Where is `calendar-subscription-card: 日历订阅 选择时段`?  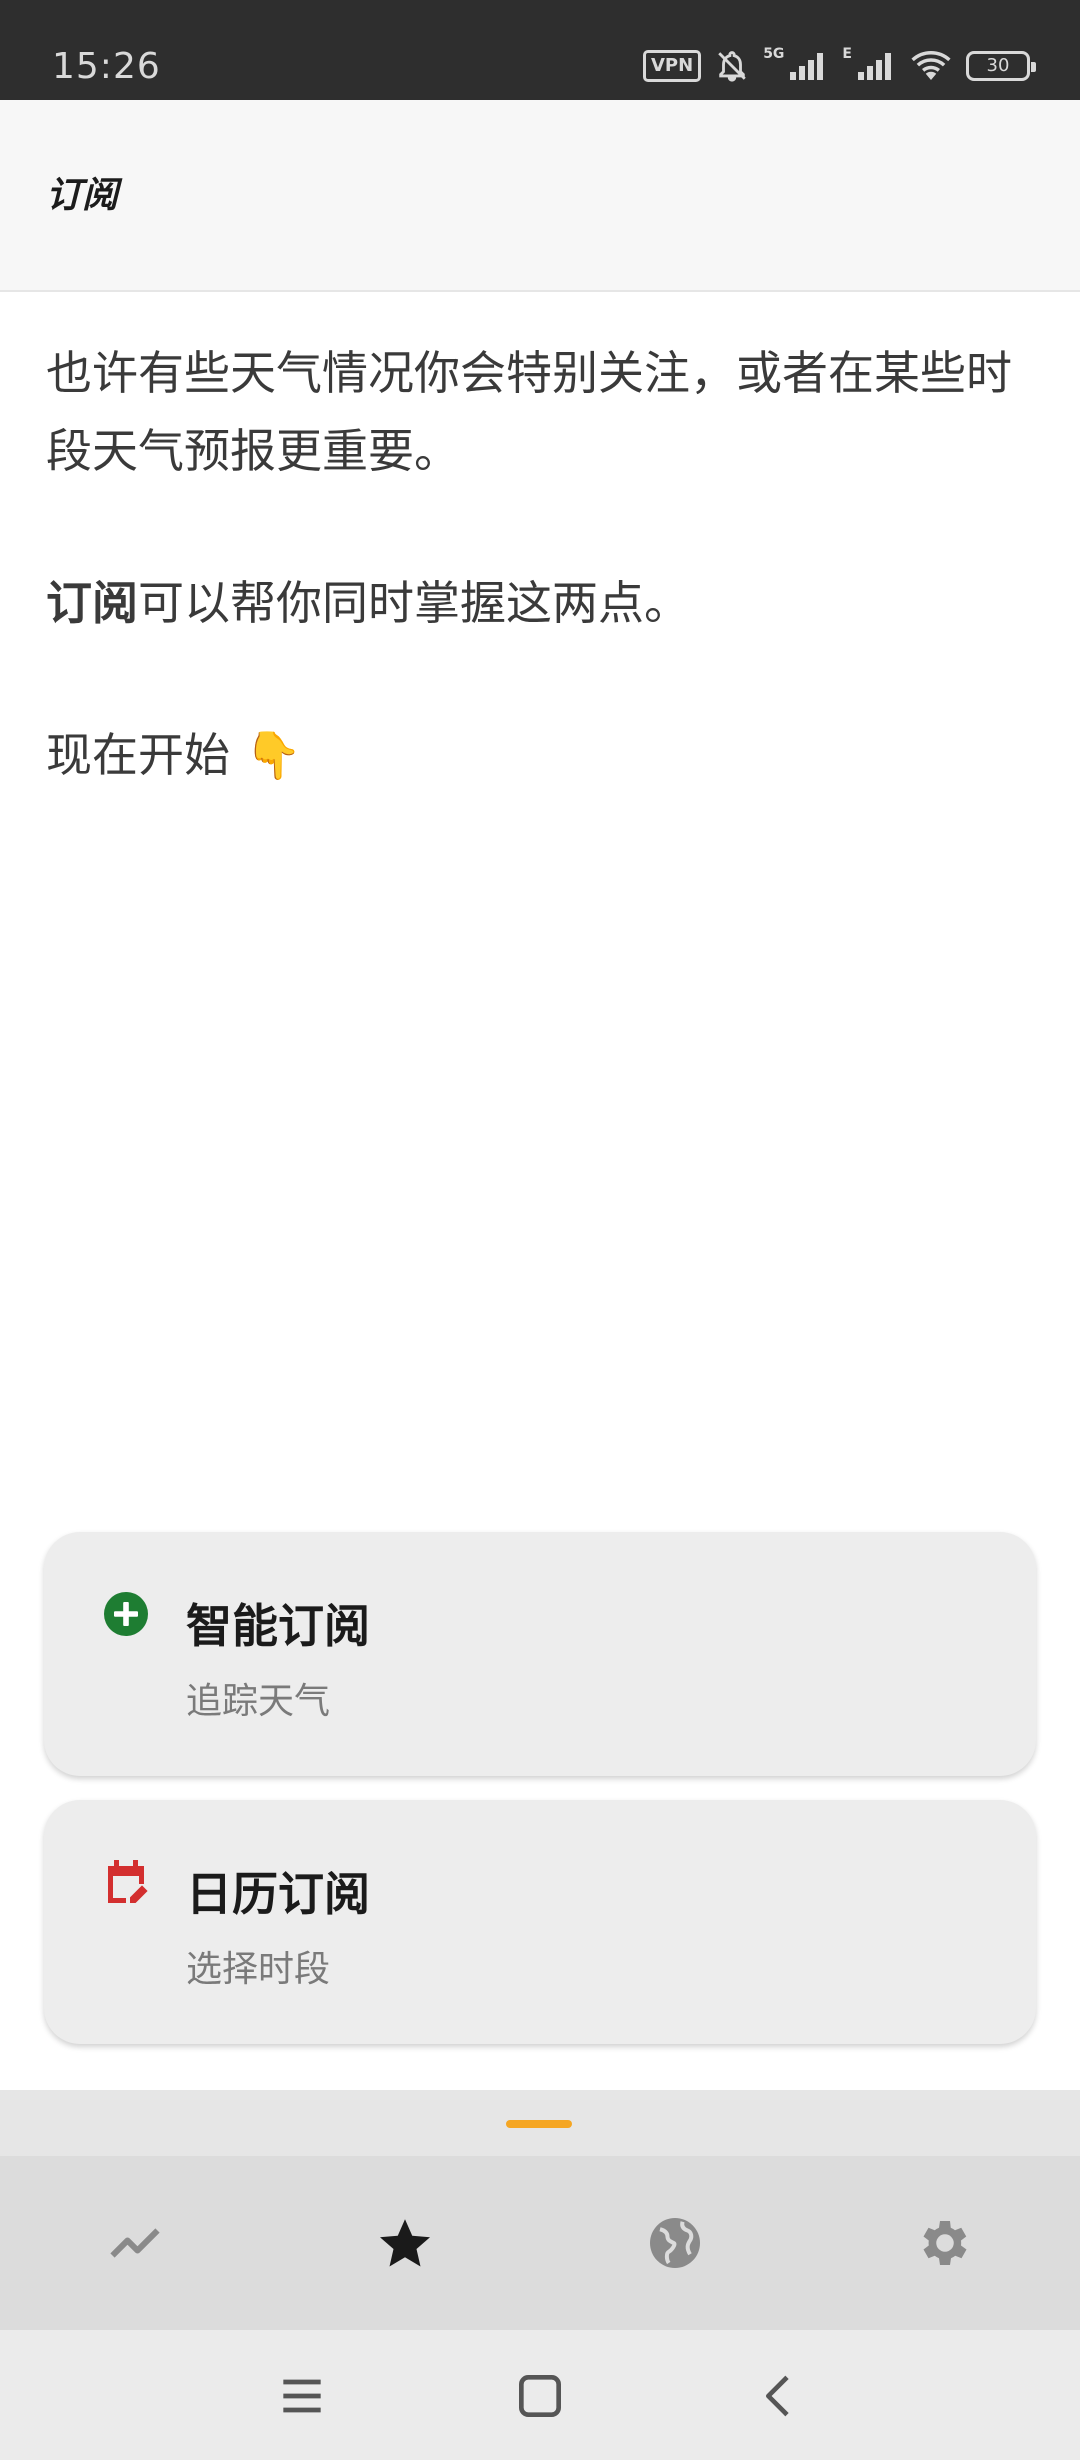 calendar-subscription-card: 日历订阅 选择时段 is located at coordinates (540, 1922).